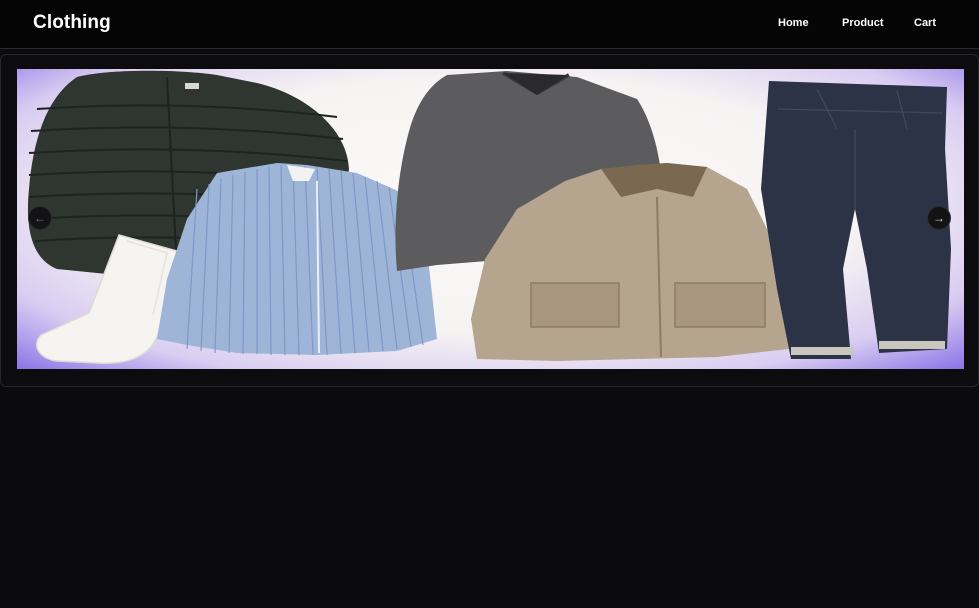 The height and width of the screenshot is (608, 979). I want to click on arrow-right-icon: →, so click(939, 218).